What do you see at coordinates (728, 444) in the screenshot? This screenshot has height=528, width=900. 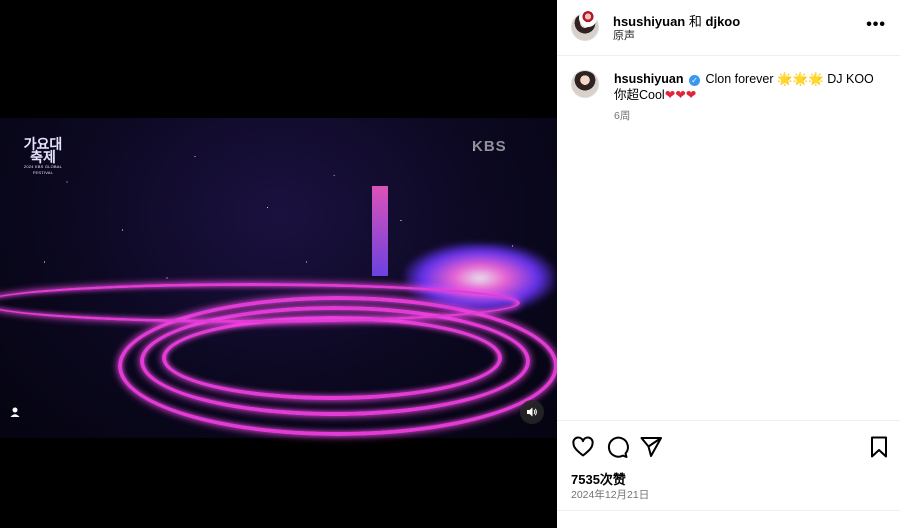 I see `action-bar` at bounding box center [728, 444].